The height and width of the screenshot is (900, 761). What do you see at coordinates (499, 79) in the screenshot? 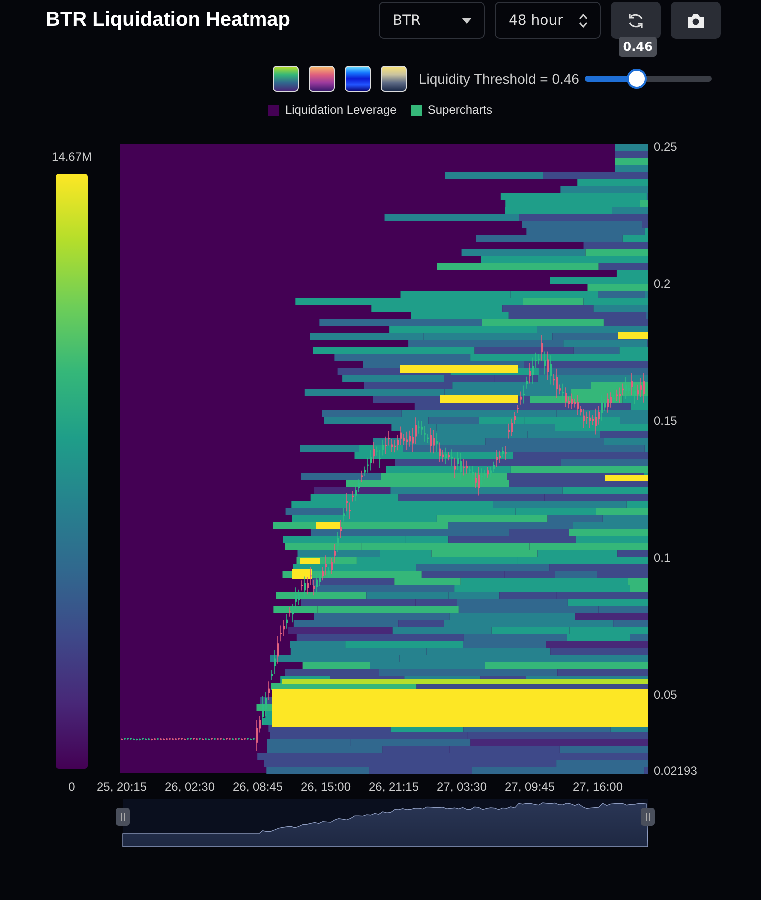
I see `threshold-label: Liquidity Threshold = 0.46` at bounding box center [499, 79].